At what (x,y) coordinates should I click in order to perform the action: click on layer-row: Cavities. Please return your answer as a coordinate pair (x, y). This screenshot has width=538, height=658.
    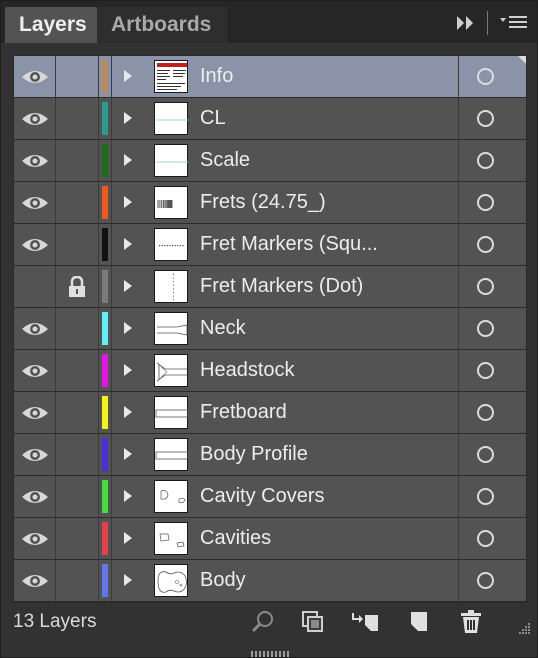
    Looking at the image, I should click on (270, 539).